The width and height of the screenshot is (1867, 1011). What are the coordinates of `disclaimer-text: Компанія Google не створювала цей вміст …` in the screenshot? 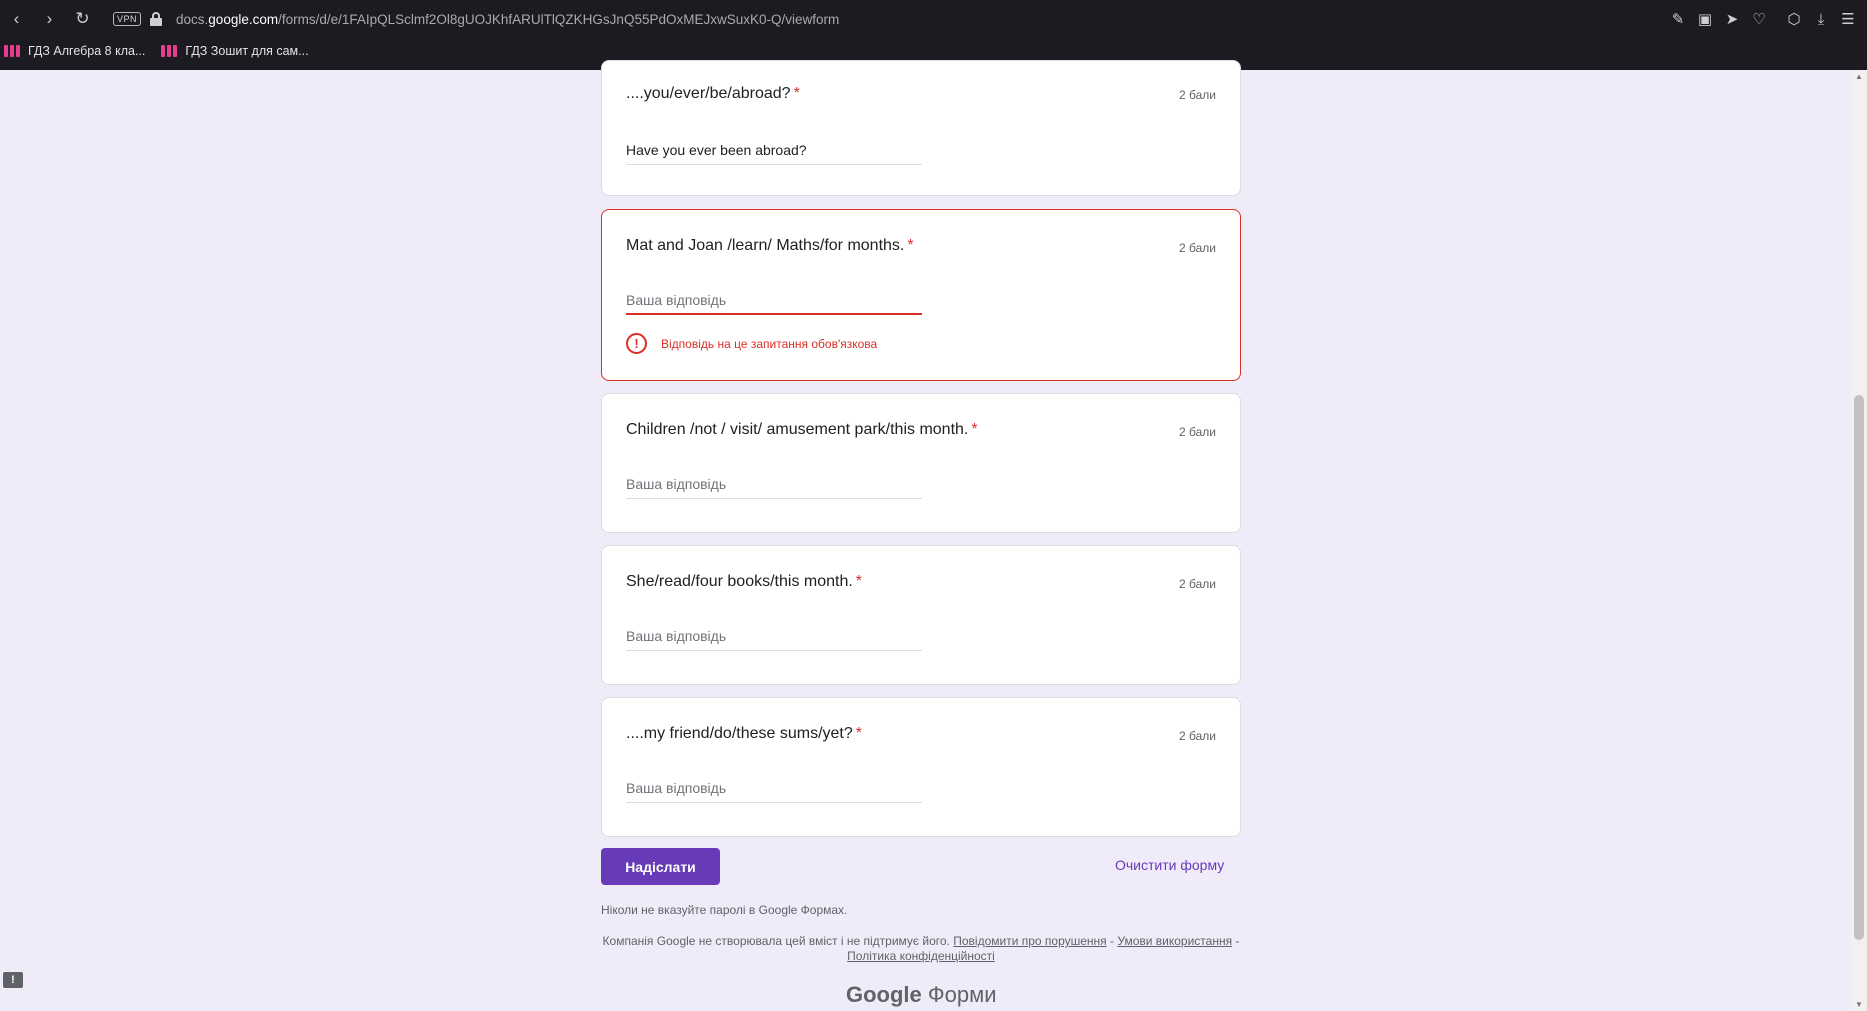 It's located at (776, 941).